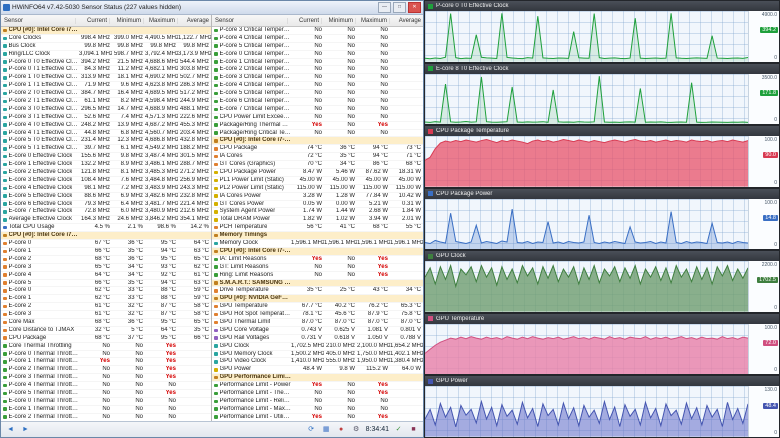 This screenshot has width=780, height=438. I want to click on sensor-row: E-core 3 Critical Temperature No No No, so click(317, 78).